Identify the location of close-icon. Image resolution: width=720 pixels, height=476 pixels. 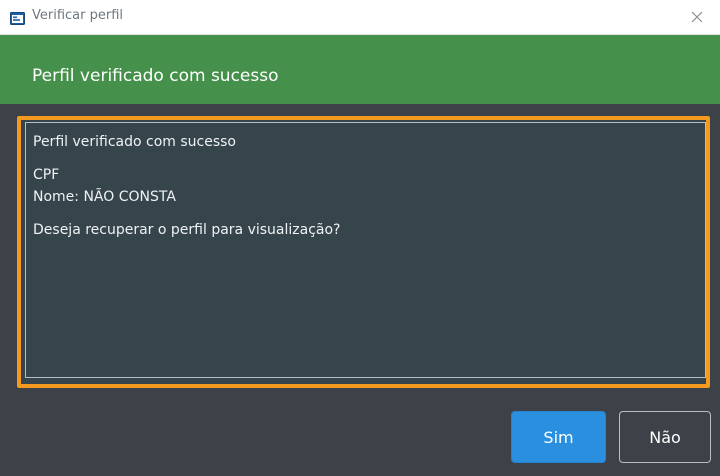
(697, 17).